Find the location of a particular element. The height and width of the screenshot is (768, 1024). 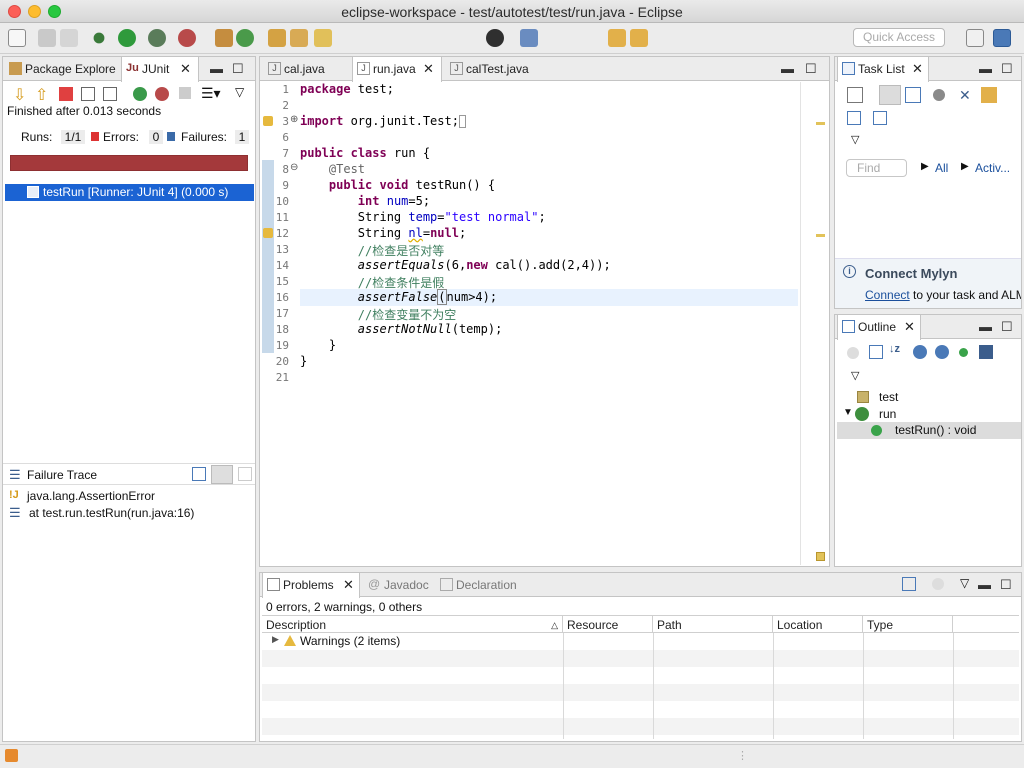

resize-handle-icon: ⋮ is located at coordinates (742, 755).